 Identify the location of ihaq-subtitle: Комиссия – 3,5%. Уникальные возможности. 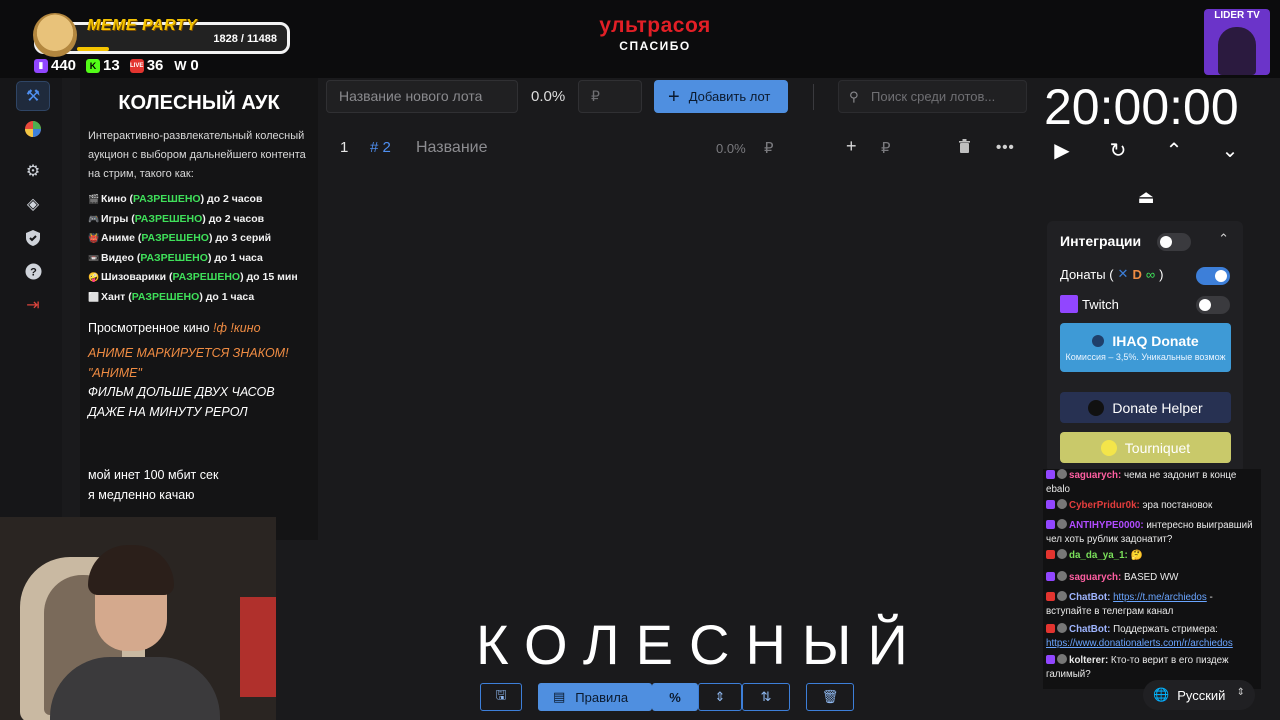
(1145, 357).